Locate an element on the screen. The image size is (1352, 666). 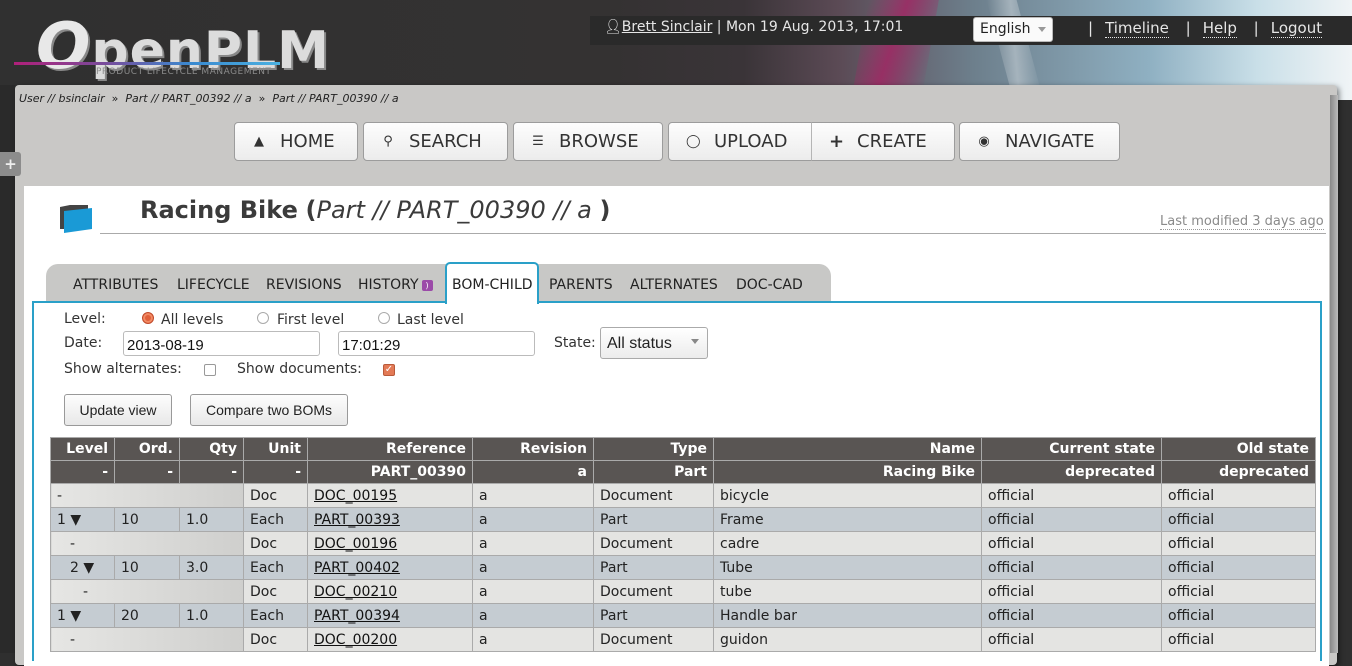
tab-lifecycle: LIFECYCLE is located at coordinates (213, 285).